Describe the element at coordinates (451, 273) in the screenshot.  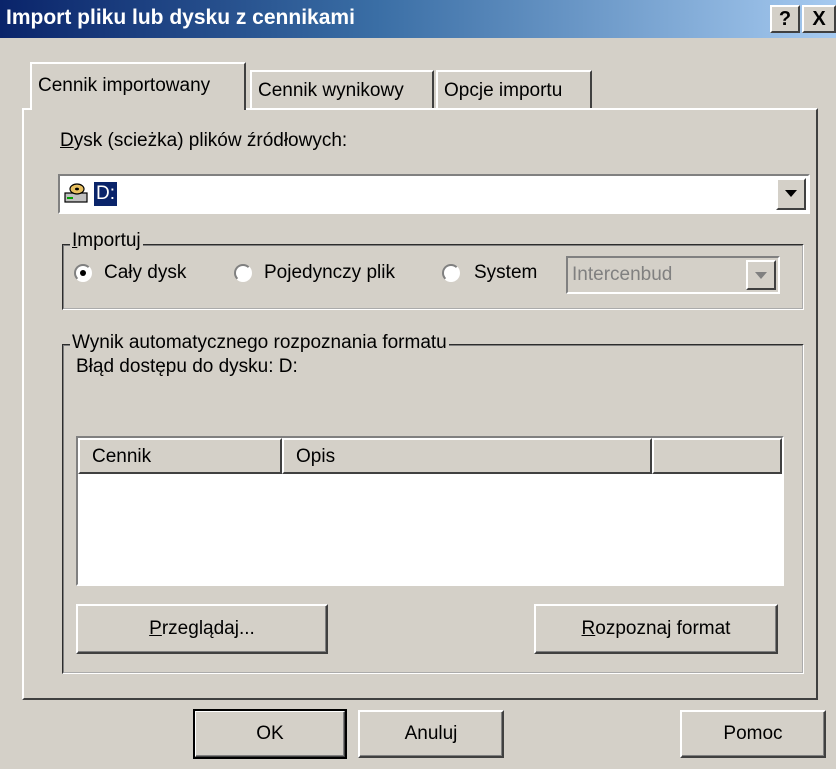
I see `radio-system` at that location.